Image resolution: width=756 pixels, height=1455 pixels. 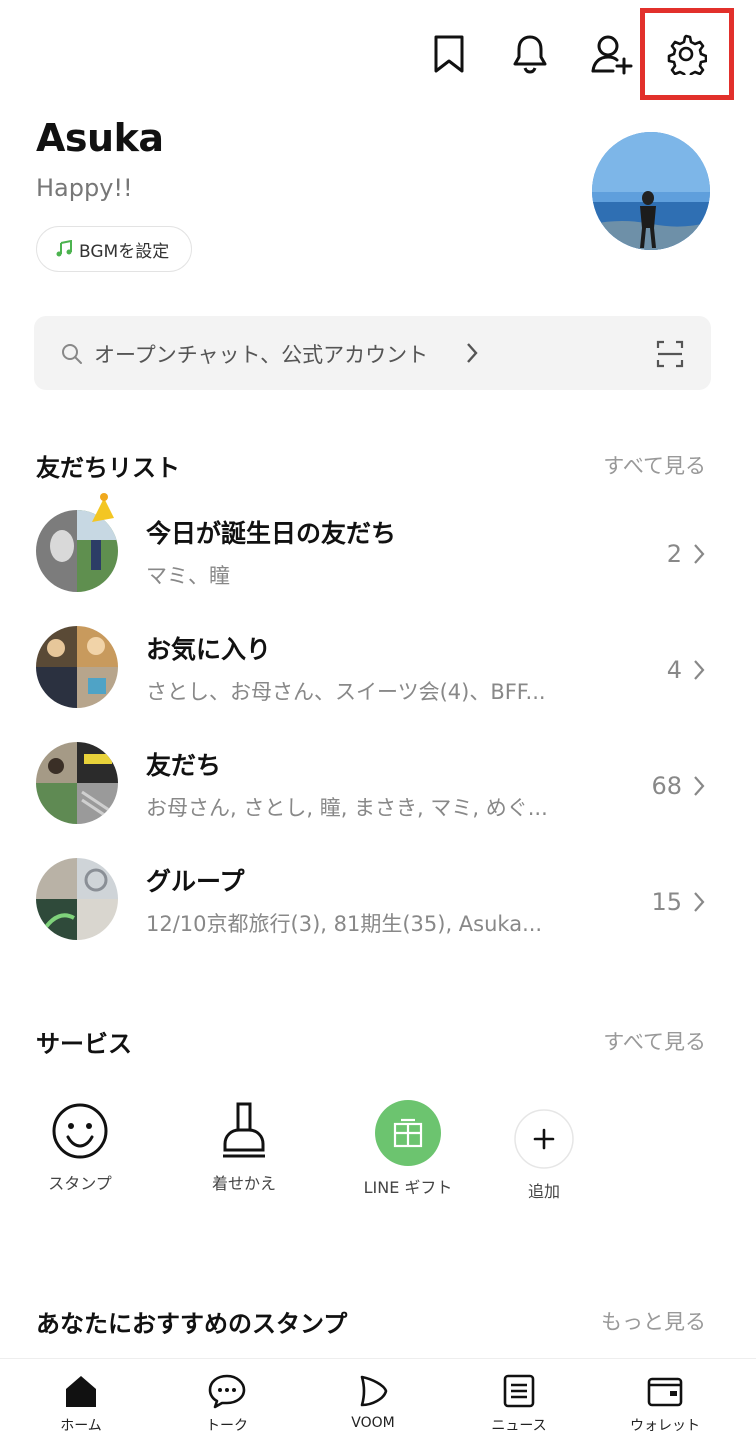 I want to click on row-count: 4, so click(x=674, y=670).